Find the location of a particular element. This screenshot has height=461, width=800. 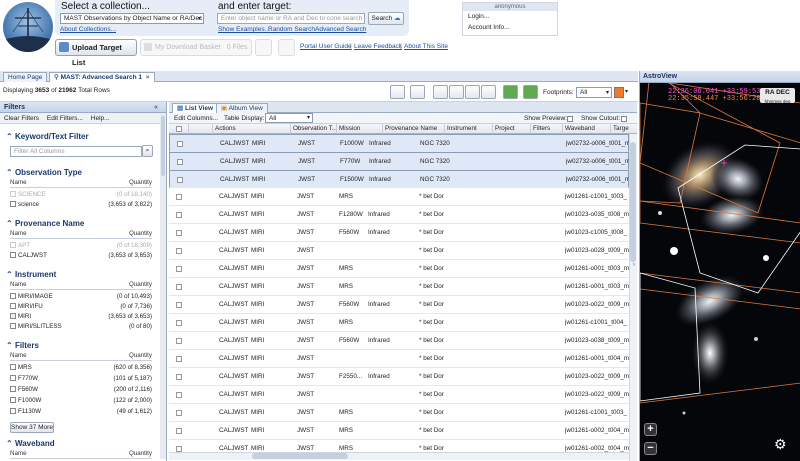

column-header: Actions is located at coordinates (252, 129).